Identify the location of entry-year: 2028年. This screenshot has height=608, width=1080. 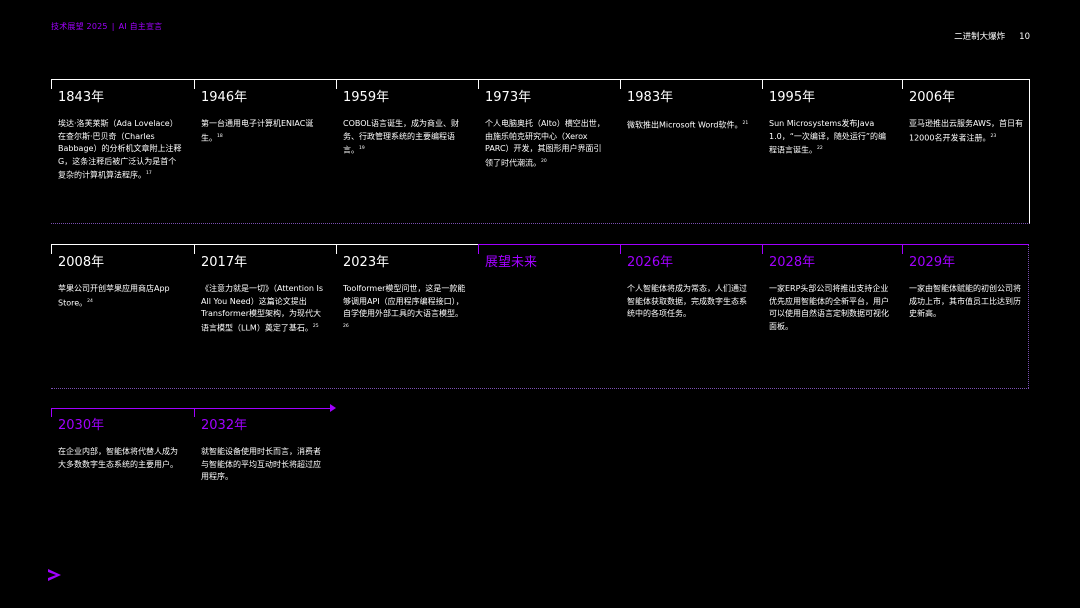
(792, 262).